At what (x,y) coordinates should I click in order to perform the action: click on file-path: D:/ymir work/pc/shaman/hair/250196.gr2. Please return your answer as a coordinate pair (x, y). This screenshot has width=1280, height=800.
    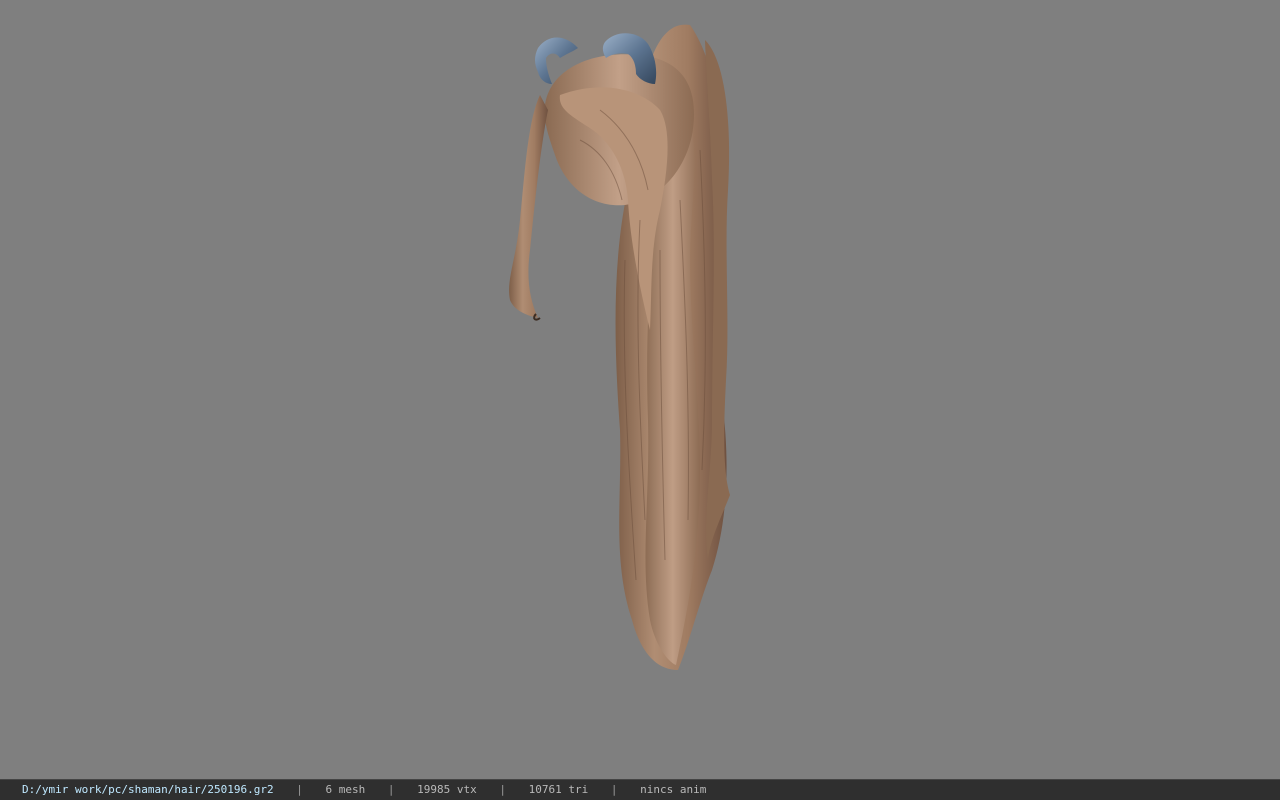
    Looking at the image, I should click on (148, 789).